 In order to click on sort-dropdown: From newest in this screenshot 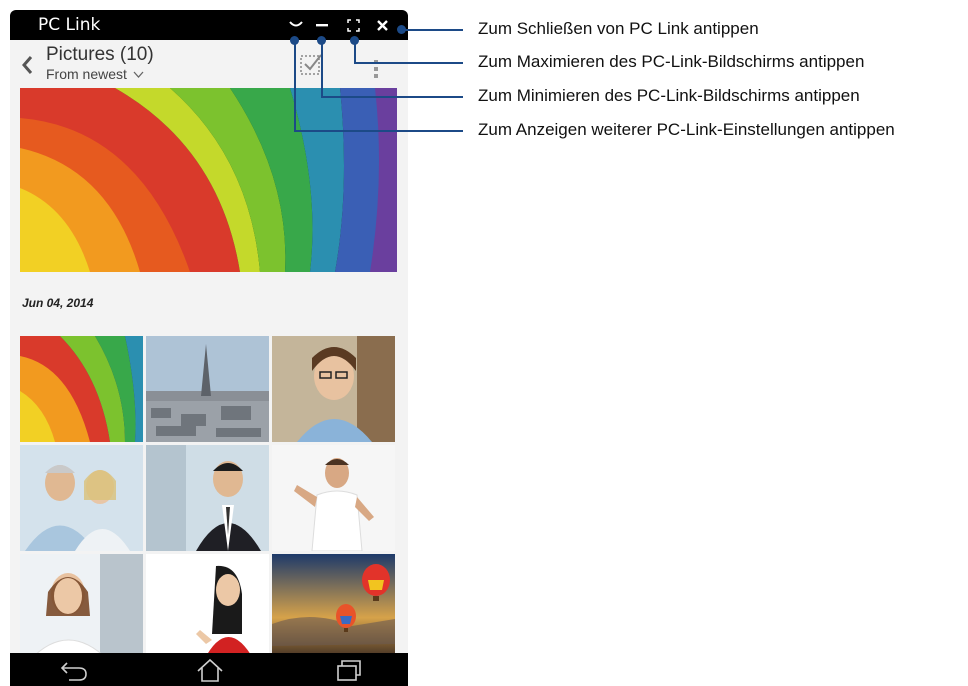, I will do `click(95, 74)`.